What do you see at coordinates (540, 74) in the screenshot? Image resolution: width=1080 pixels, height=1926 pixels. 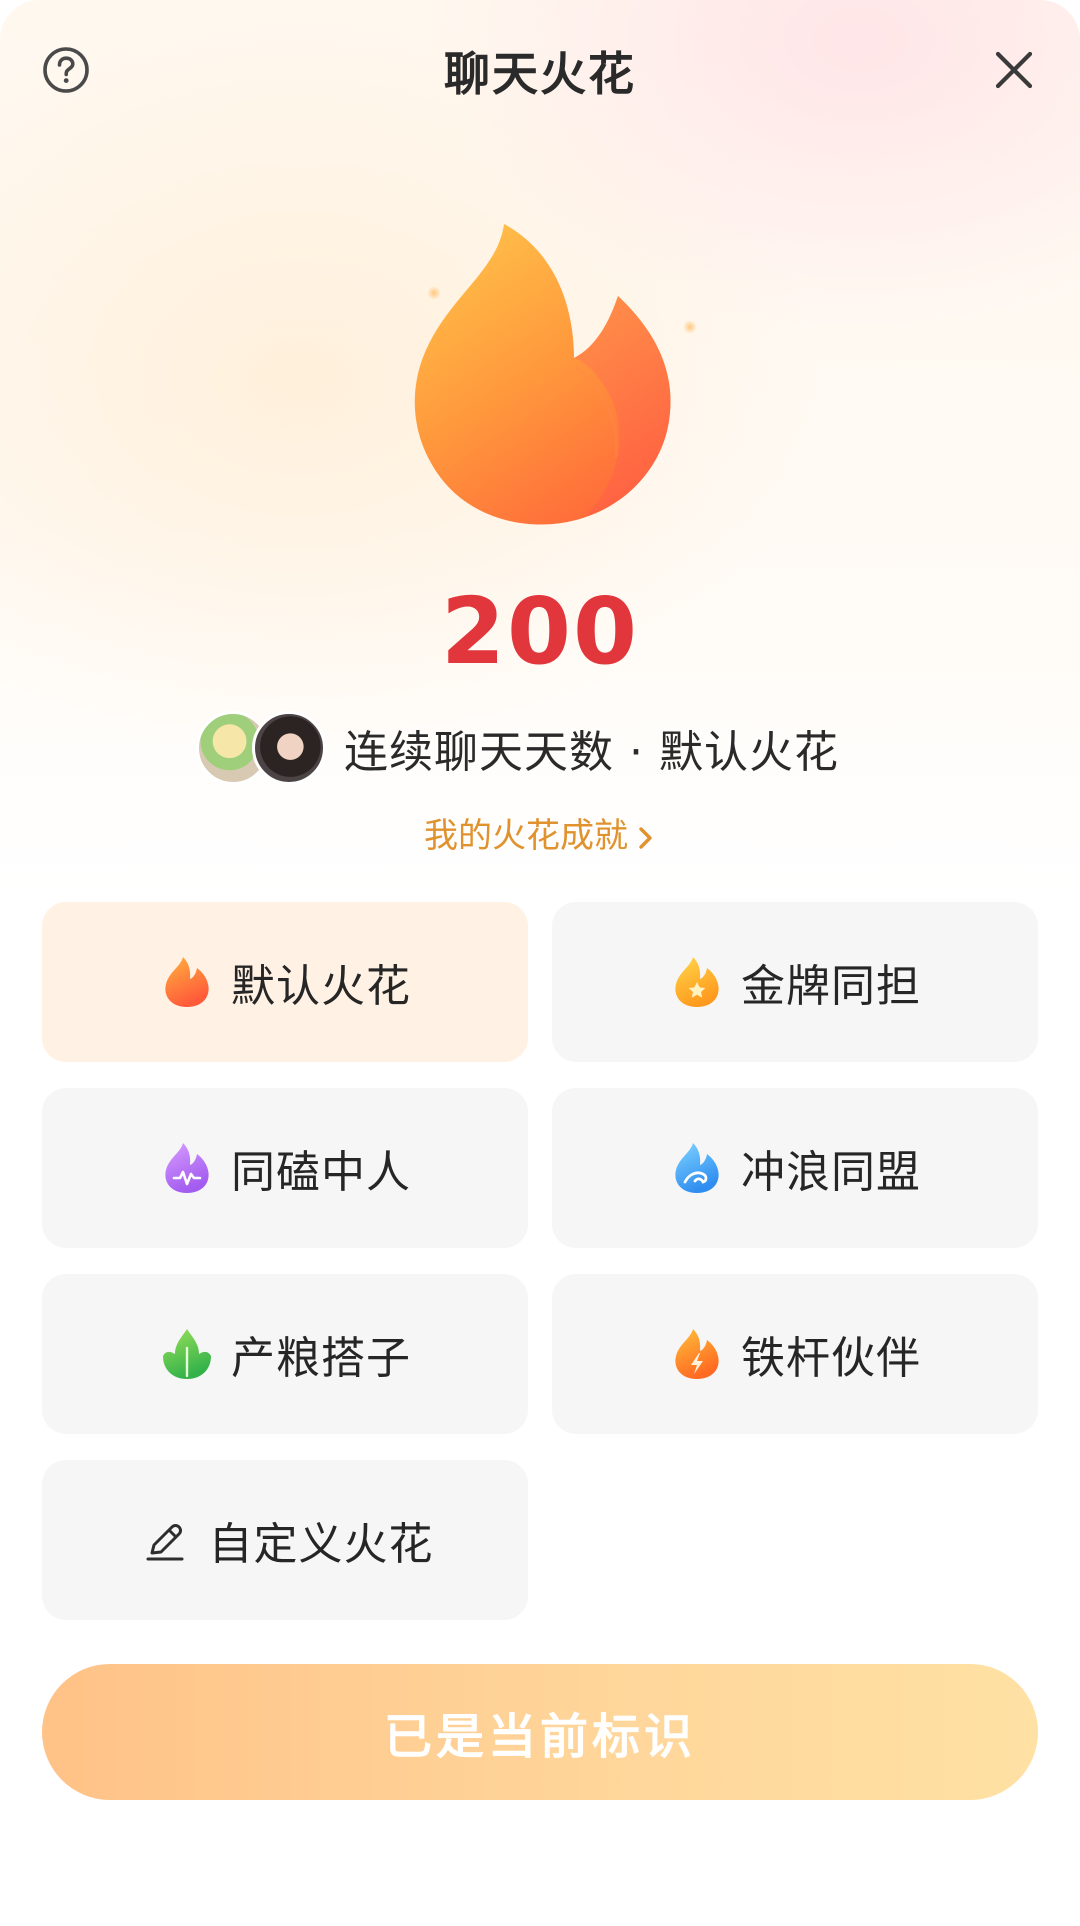 I see `page-title: 聊天火花` at bounding box center [540, 74].